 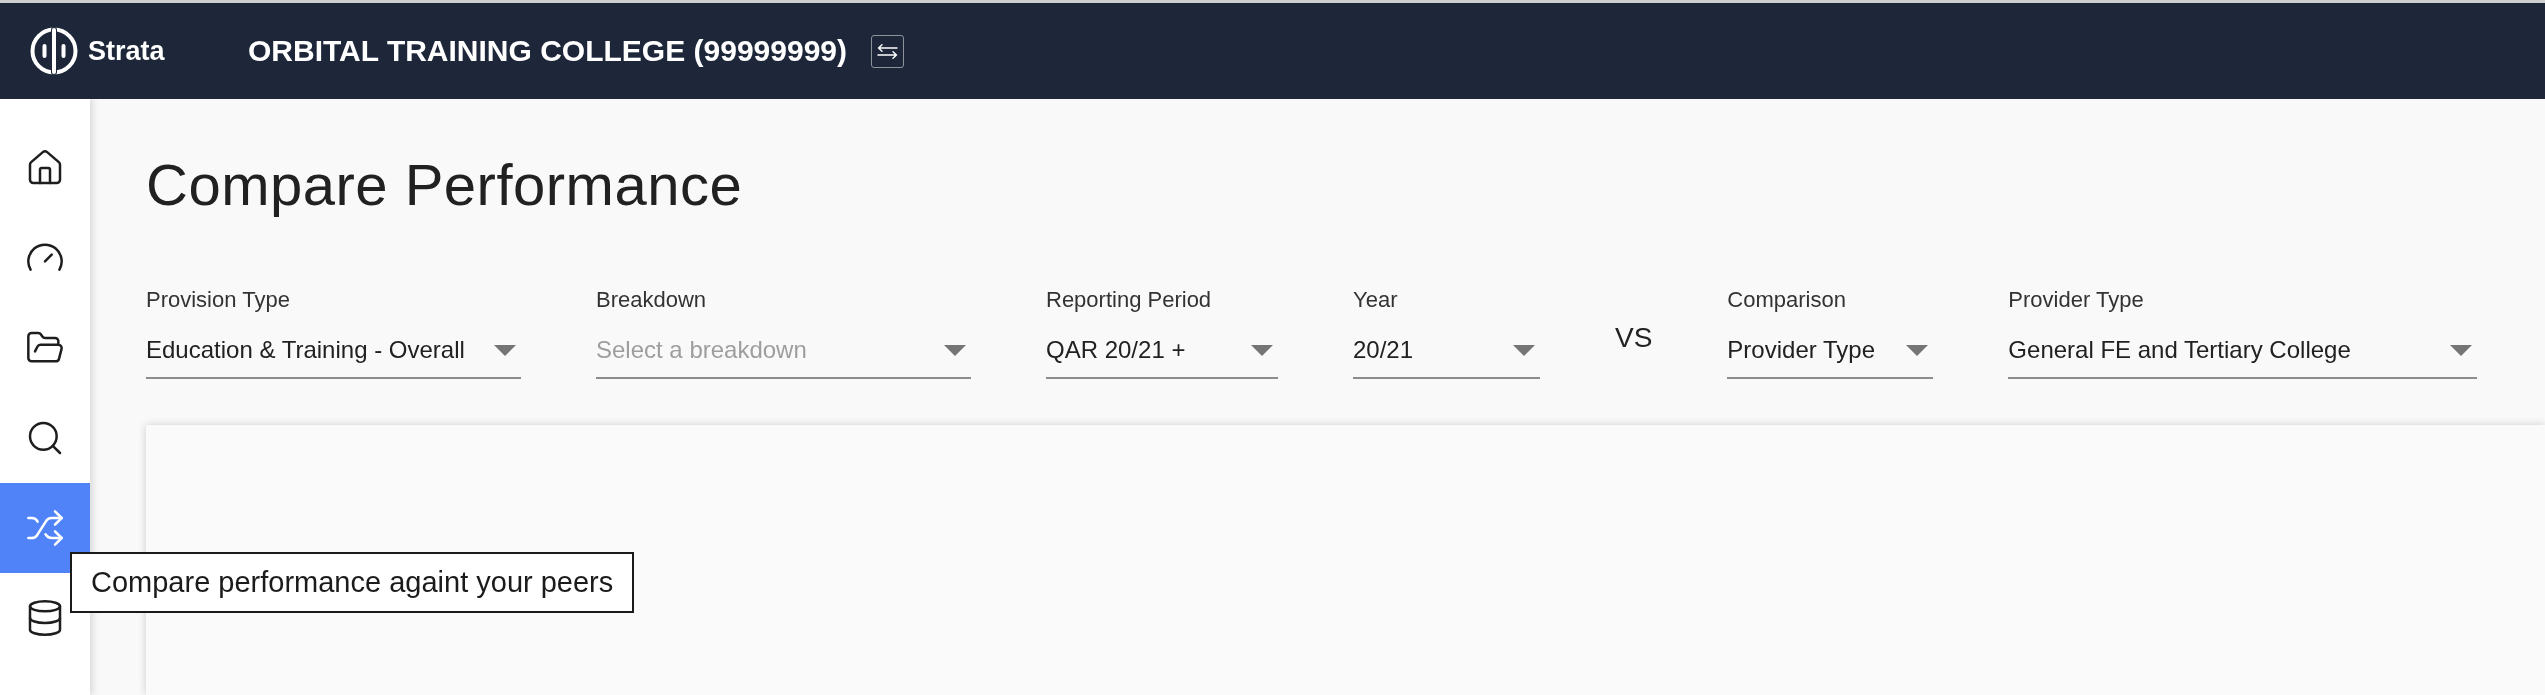 I want to click on dropdown-field: QAR 20/21 +, so click(x=1162, y=357).